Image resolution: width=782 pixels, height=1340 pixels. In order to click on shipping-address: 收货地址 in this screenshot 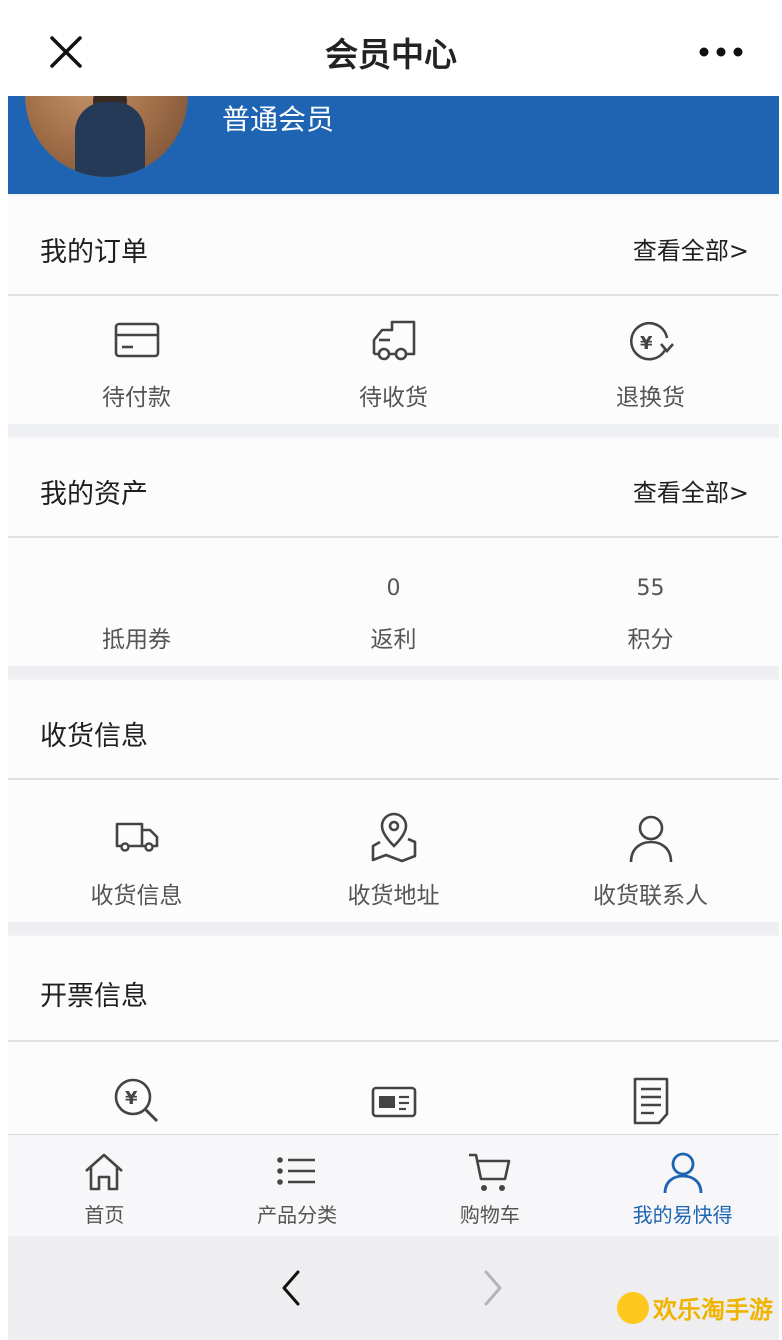, I will do `click(393, 851)`.